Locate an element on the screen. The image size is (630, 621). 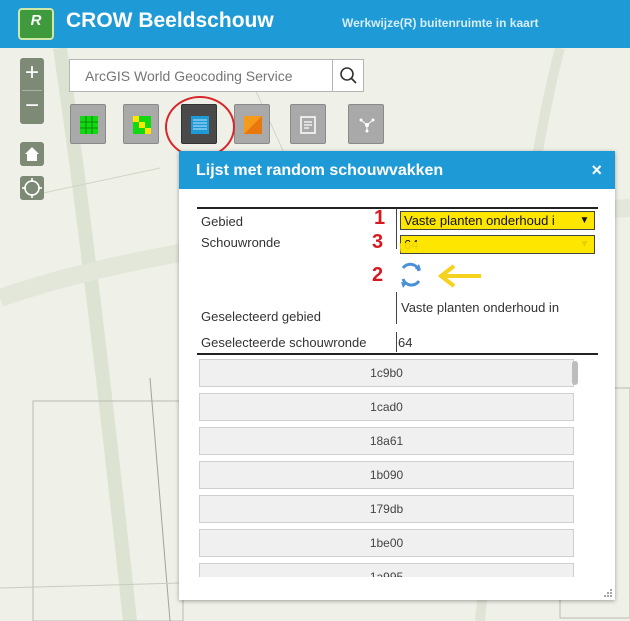
resize-handle-icon is located at coordinates (608, 593).